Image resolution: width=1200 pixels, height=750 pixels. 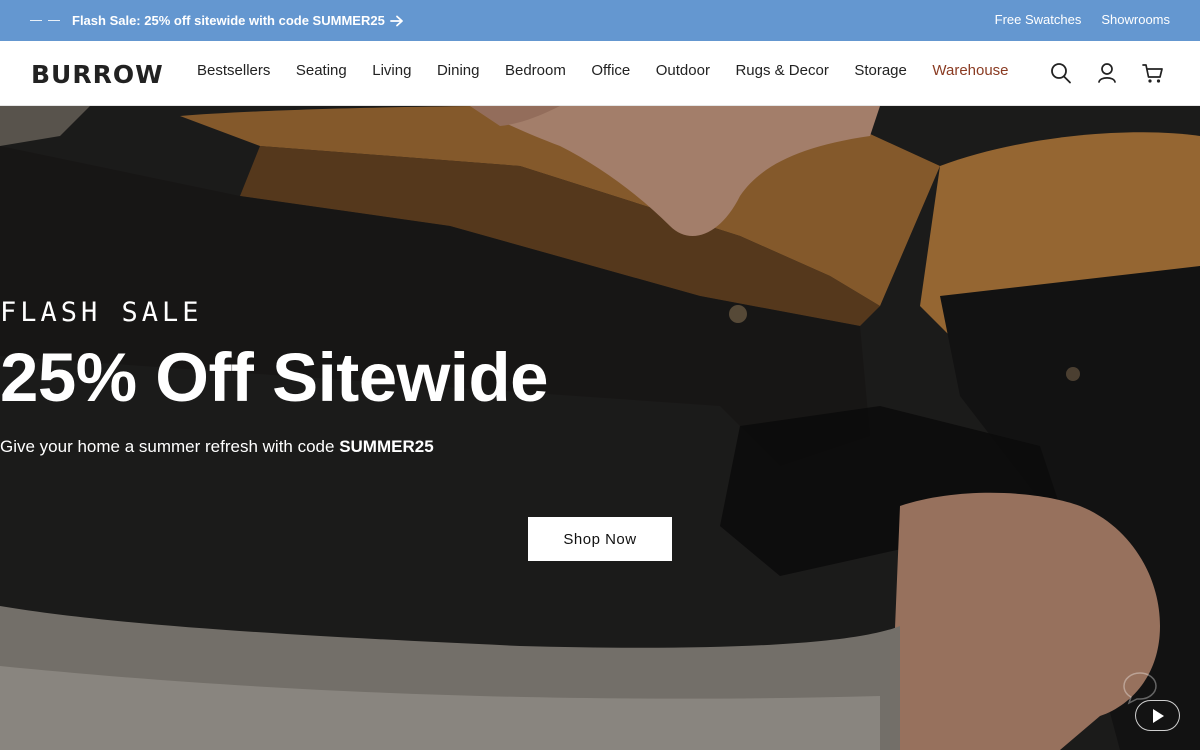 What do you see at coordinates (274, 377) in the screenshot?
I see `hero-headline: 25% Off Sitewide` at bounding box center [274, 377].